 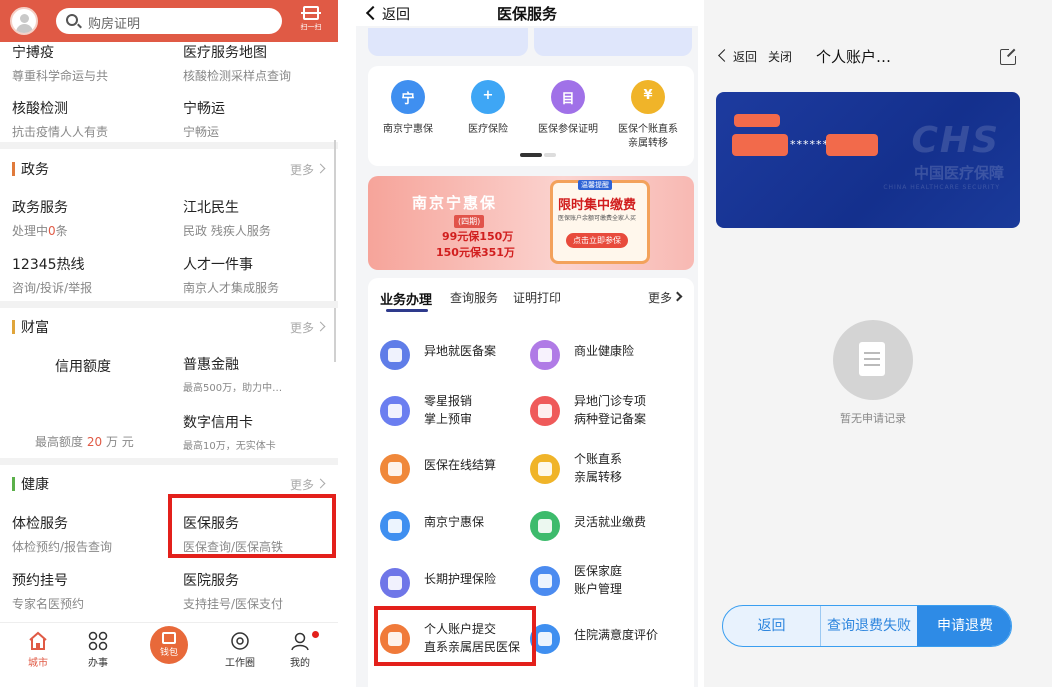 I want to click on list-item: 医疗服务地图 核酸检测采样点查询, so click(x=237, y=63).